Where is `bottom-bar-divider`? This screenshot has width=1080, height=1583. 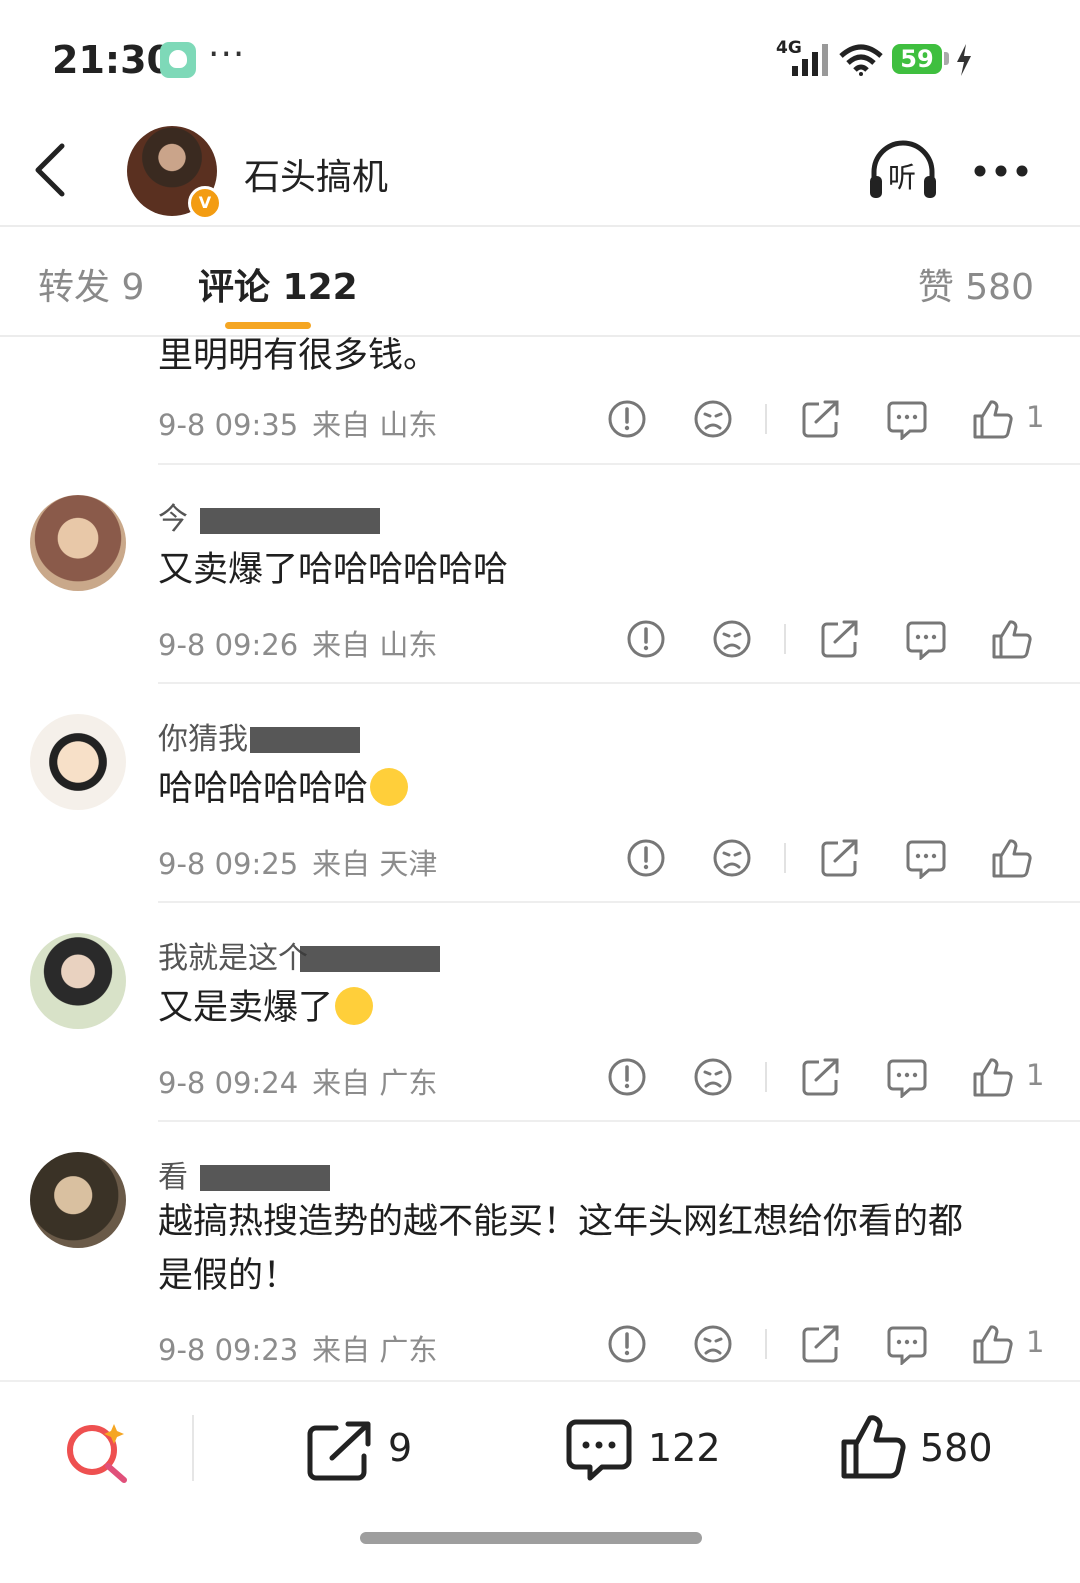
bottom-bar-divider is located at coordinates (540, 1381).